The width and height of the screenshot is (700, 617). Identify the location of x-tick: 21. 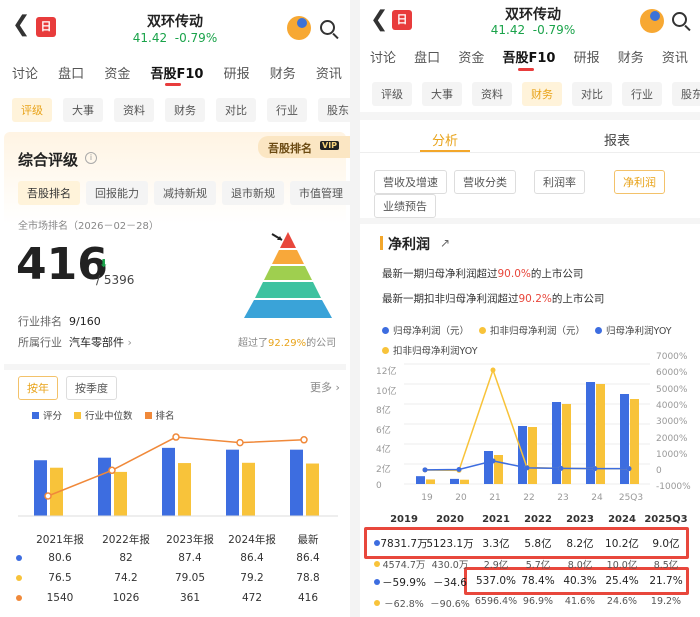
(495, 498).